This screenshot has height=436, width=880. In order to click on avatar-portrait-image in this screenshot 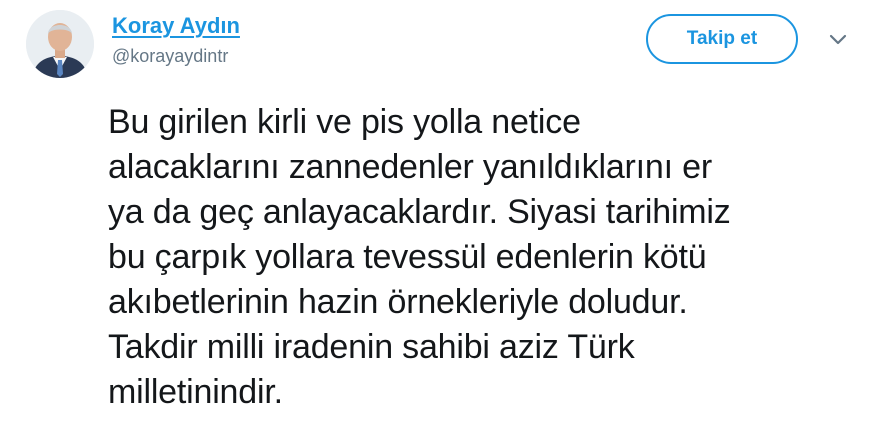, I will do `click(60, 44)`.